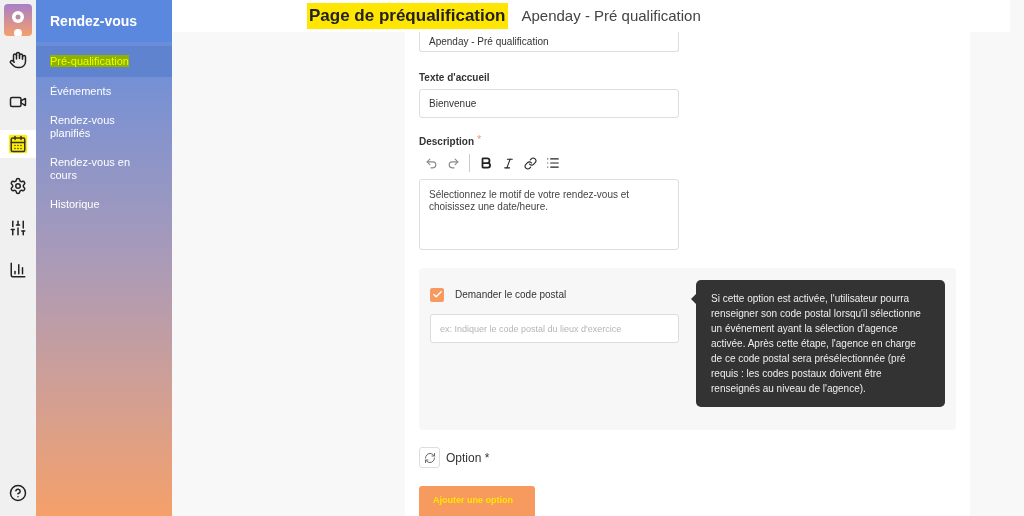 This screenshot has width=1024, height=516. Describe the element at coordinates (530, 163) in the screenshot. I see `link-icon` at that location.